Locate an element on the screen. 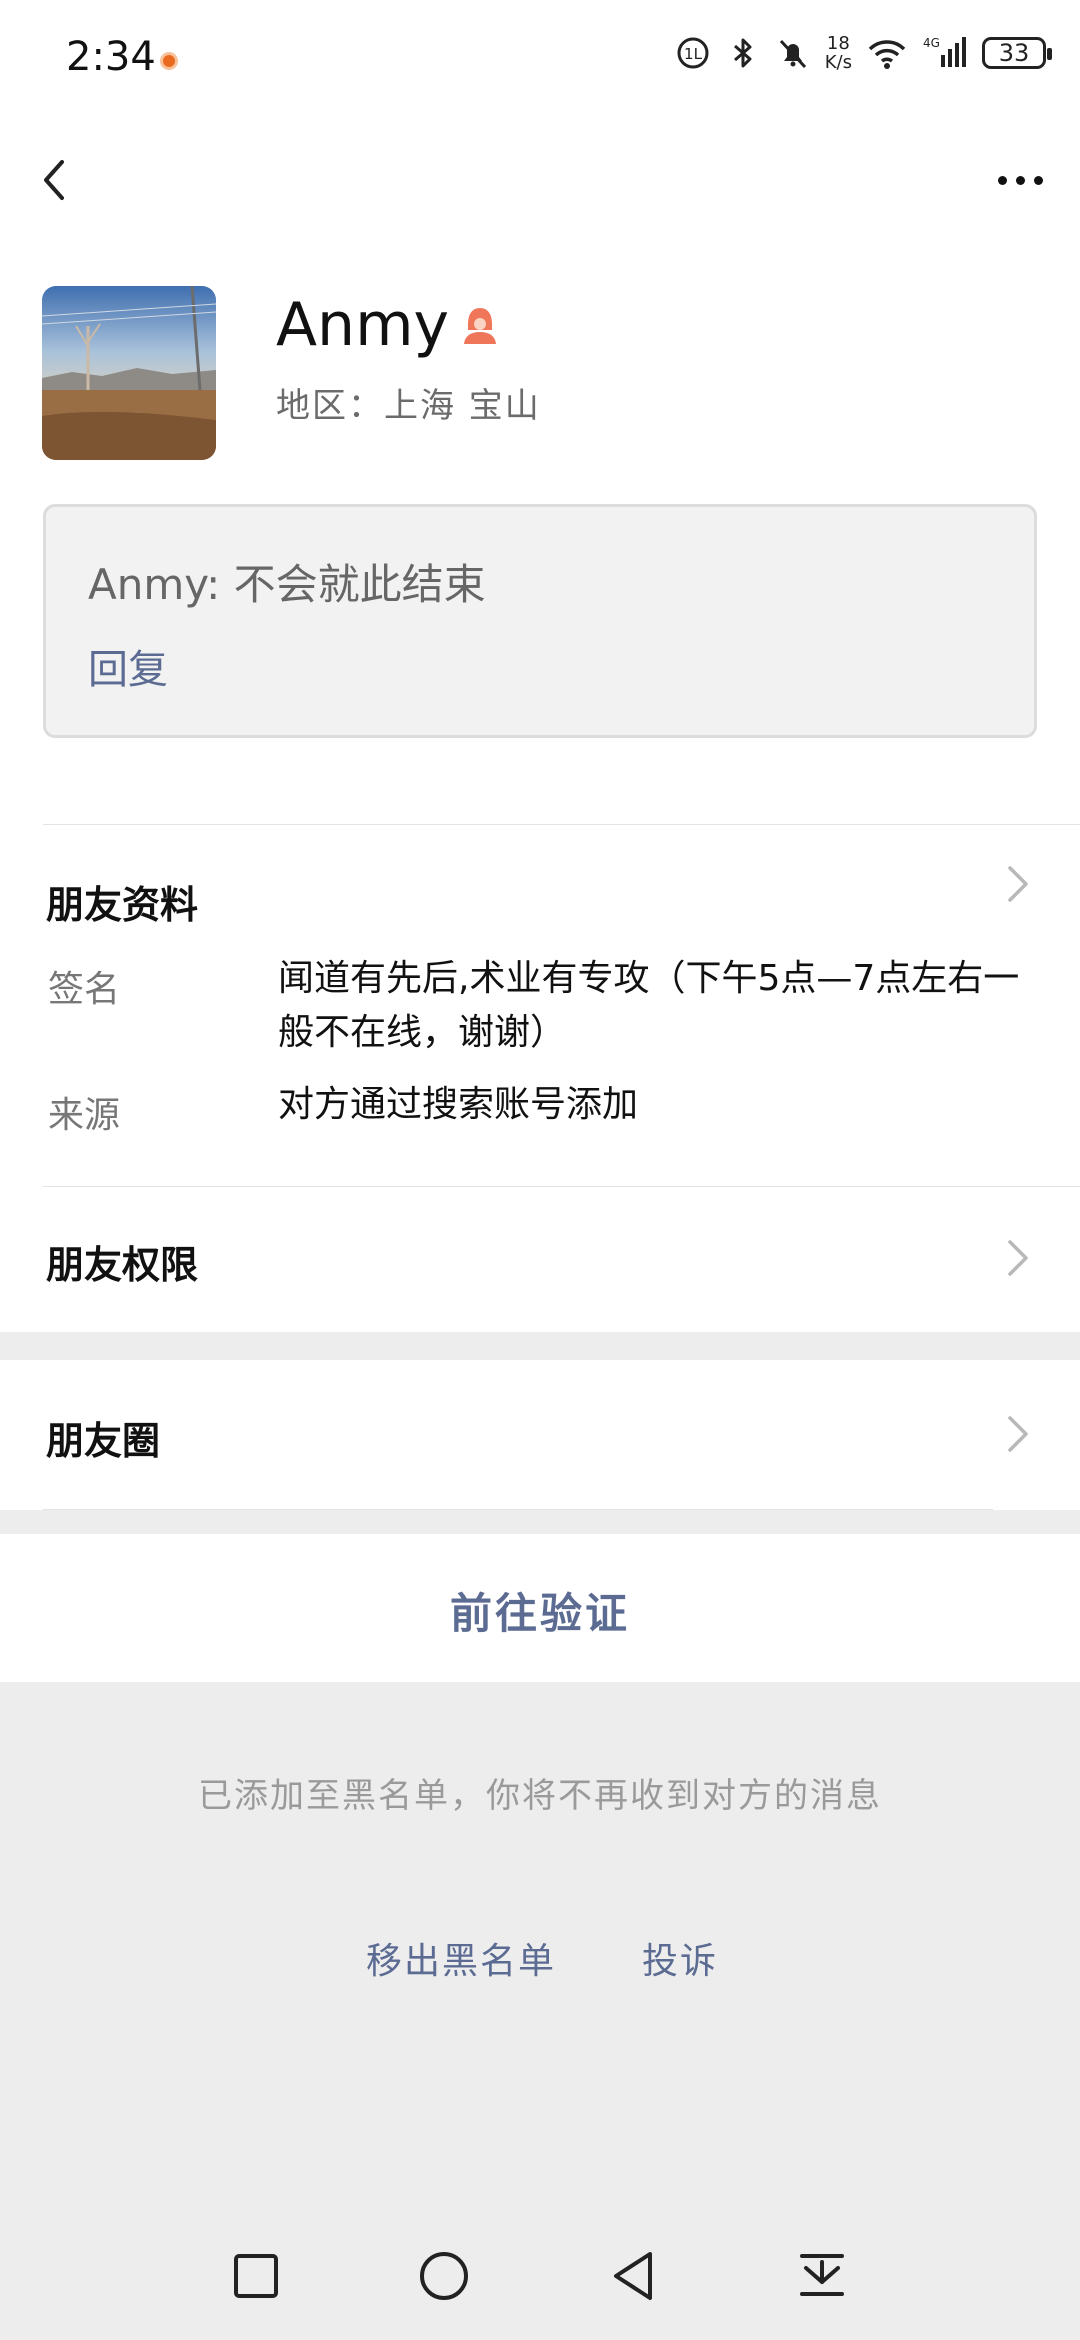  verify-row: 前往验证 is located at coordinates (540, 1608).